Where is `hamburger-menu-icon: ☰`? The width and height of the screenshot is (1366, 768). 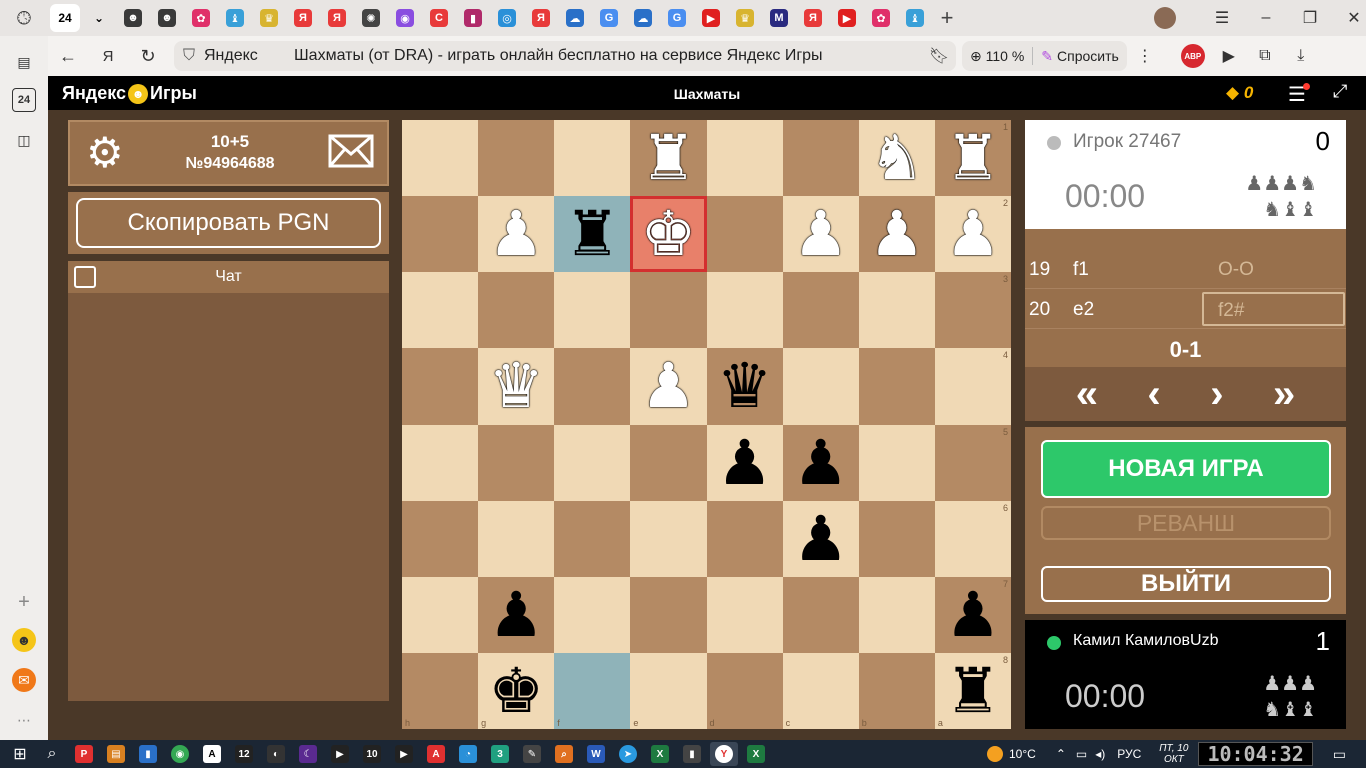
hamburger-menu-icon: ☰ is located at coordinates (1299, 94).